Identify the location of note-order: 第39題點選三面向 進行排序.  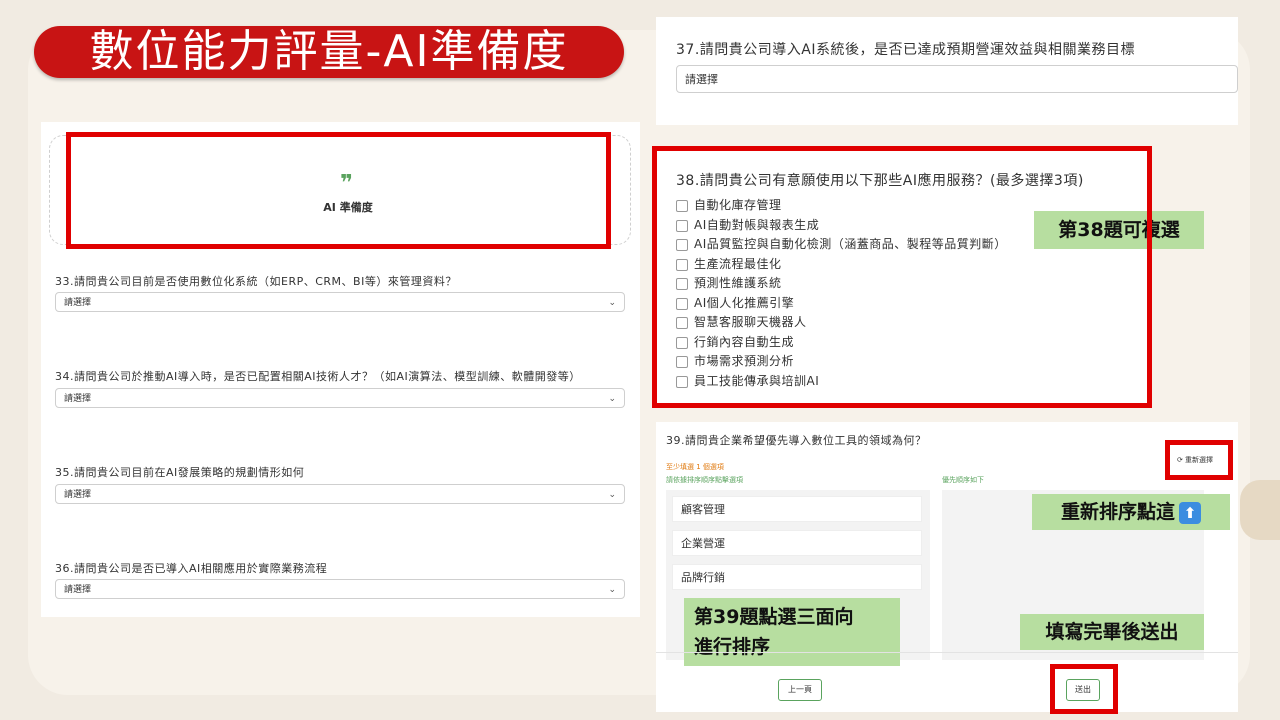
(792, 632).